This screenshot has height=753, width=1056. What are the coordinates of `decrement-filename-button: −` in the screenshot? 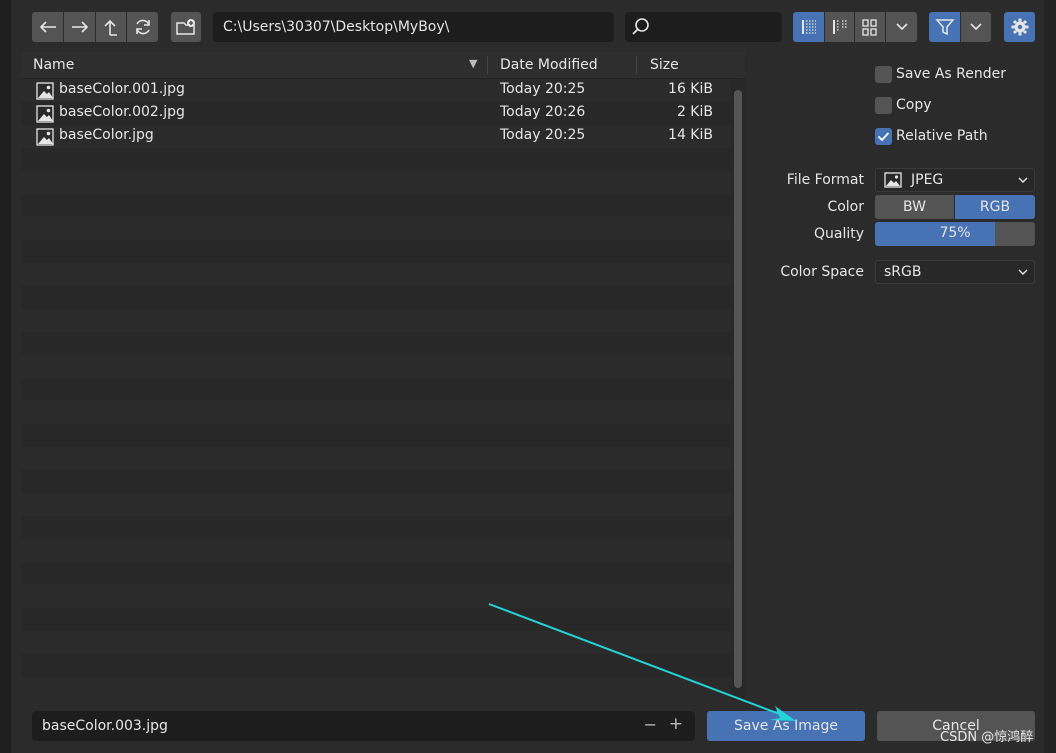 It's located at (650, 724).